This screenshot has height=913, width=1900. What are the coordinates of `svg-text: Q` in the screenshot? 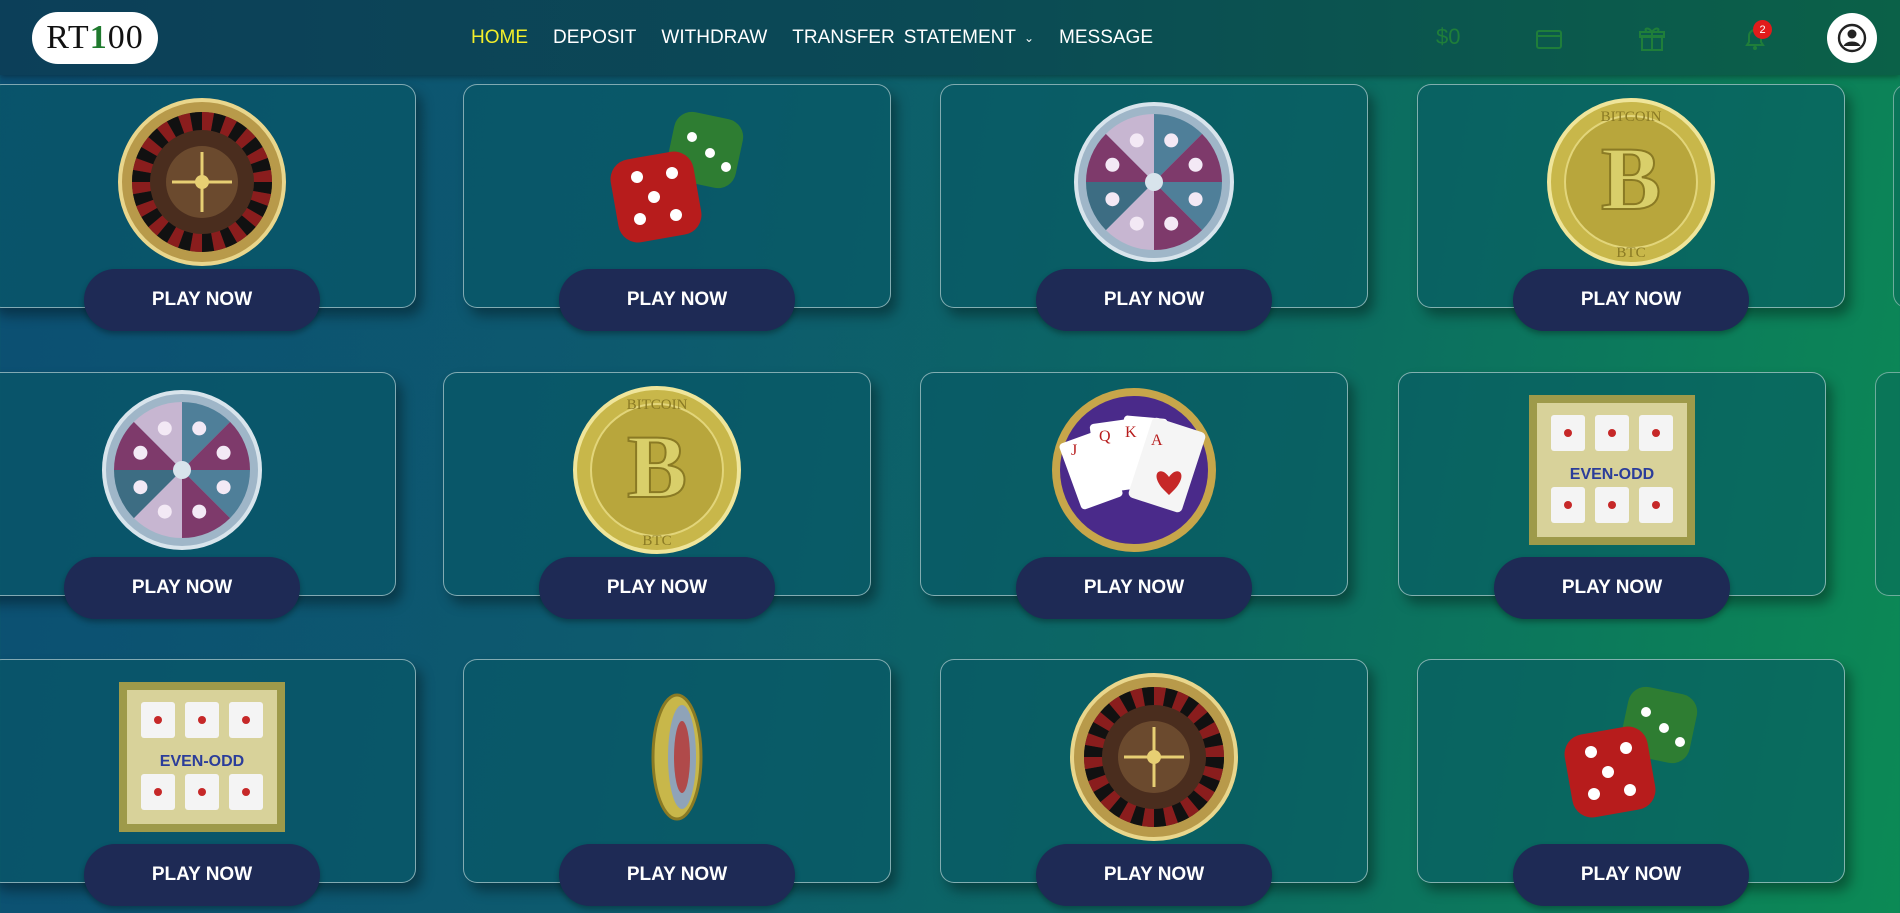 It's located at (1105, 436).